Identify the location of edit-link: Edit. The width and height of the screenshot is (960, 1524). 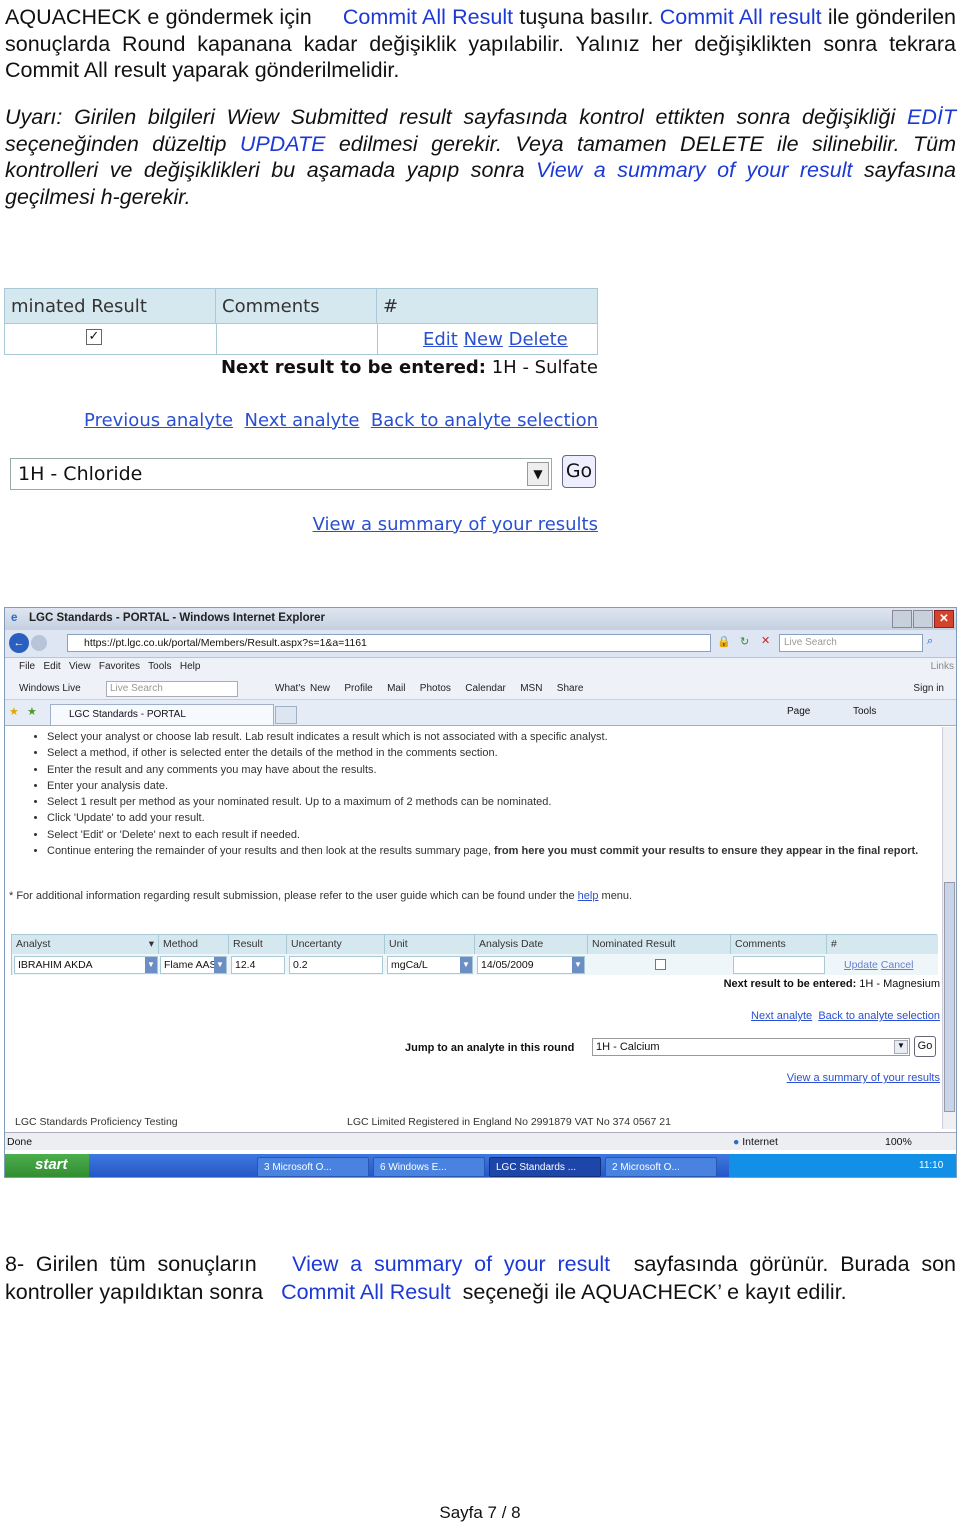
(440, 339).